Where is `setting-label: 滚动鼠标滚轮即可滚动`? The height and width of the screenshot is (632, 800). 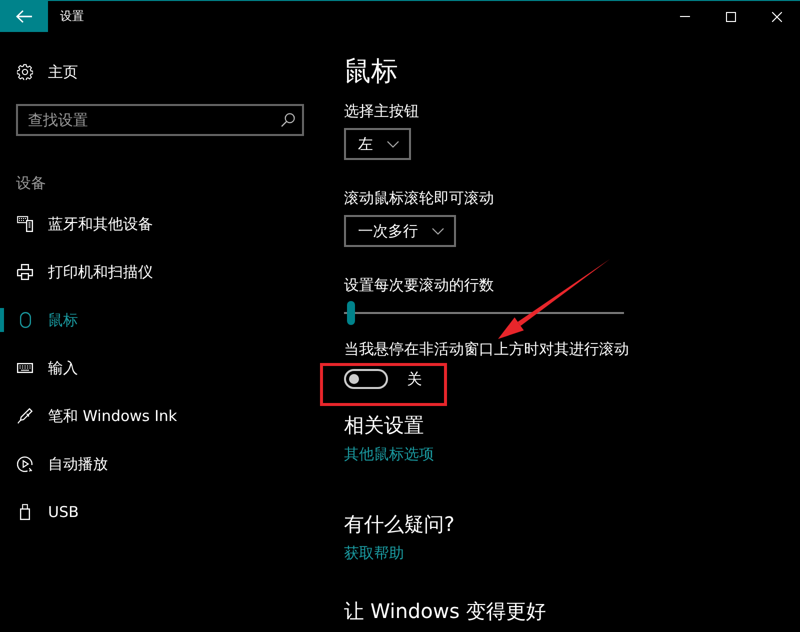 setting-label: 滚动鼠标滚轮即可滚动 is located at coordinates (419, 198).